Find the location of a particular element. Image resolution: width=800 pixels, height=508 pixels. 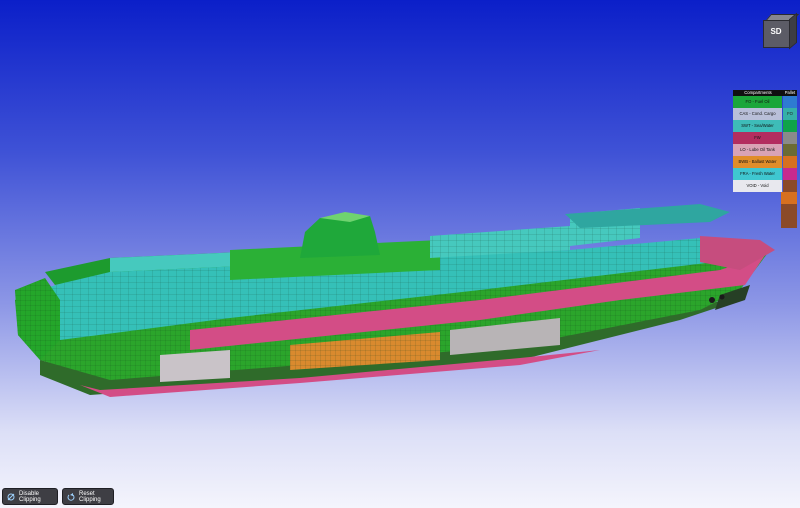

legend-row-label: LO - Lube Oil Tank is located at coordinates (757, 150).